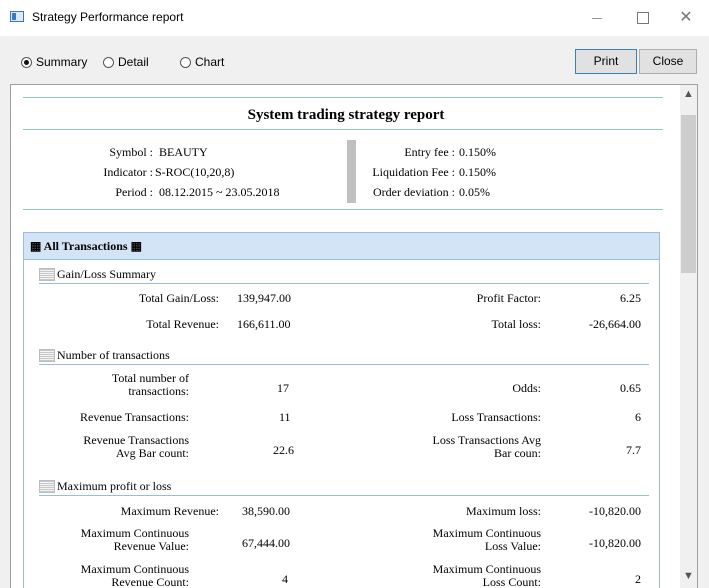 This screenshot has width=709, height=588. I want to click on total-revenue-label: Total Revenue:, so click(182, 324).